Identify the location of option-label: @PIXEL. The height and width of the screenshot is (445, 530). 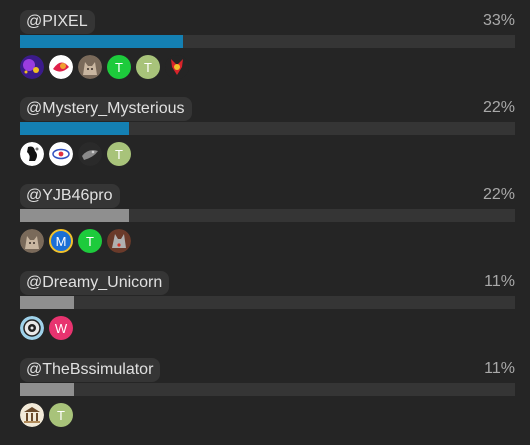
(57, 22).